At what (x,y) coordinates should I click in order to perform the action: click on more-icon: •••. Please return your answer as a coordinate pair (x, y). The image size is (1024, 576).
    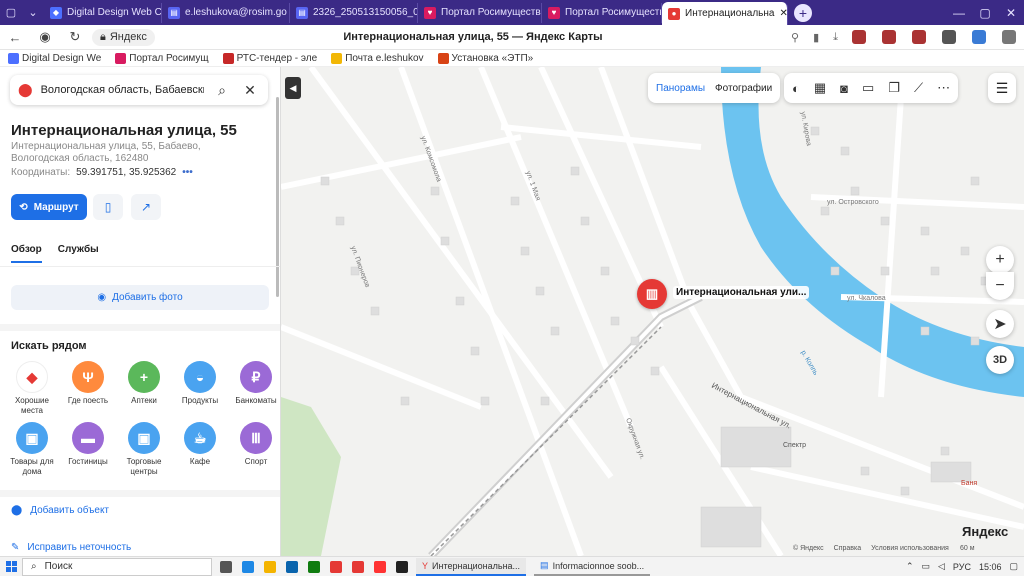
    Looking at the image, I should click on (187, 172).